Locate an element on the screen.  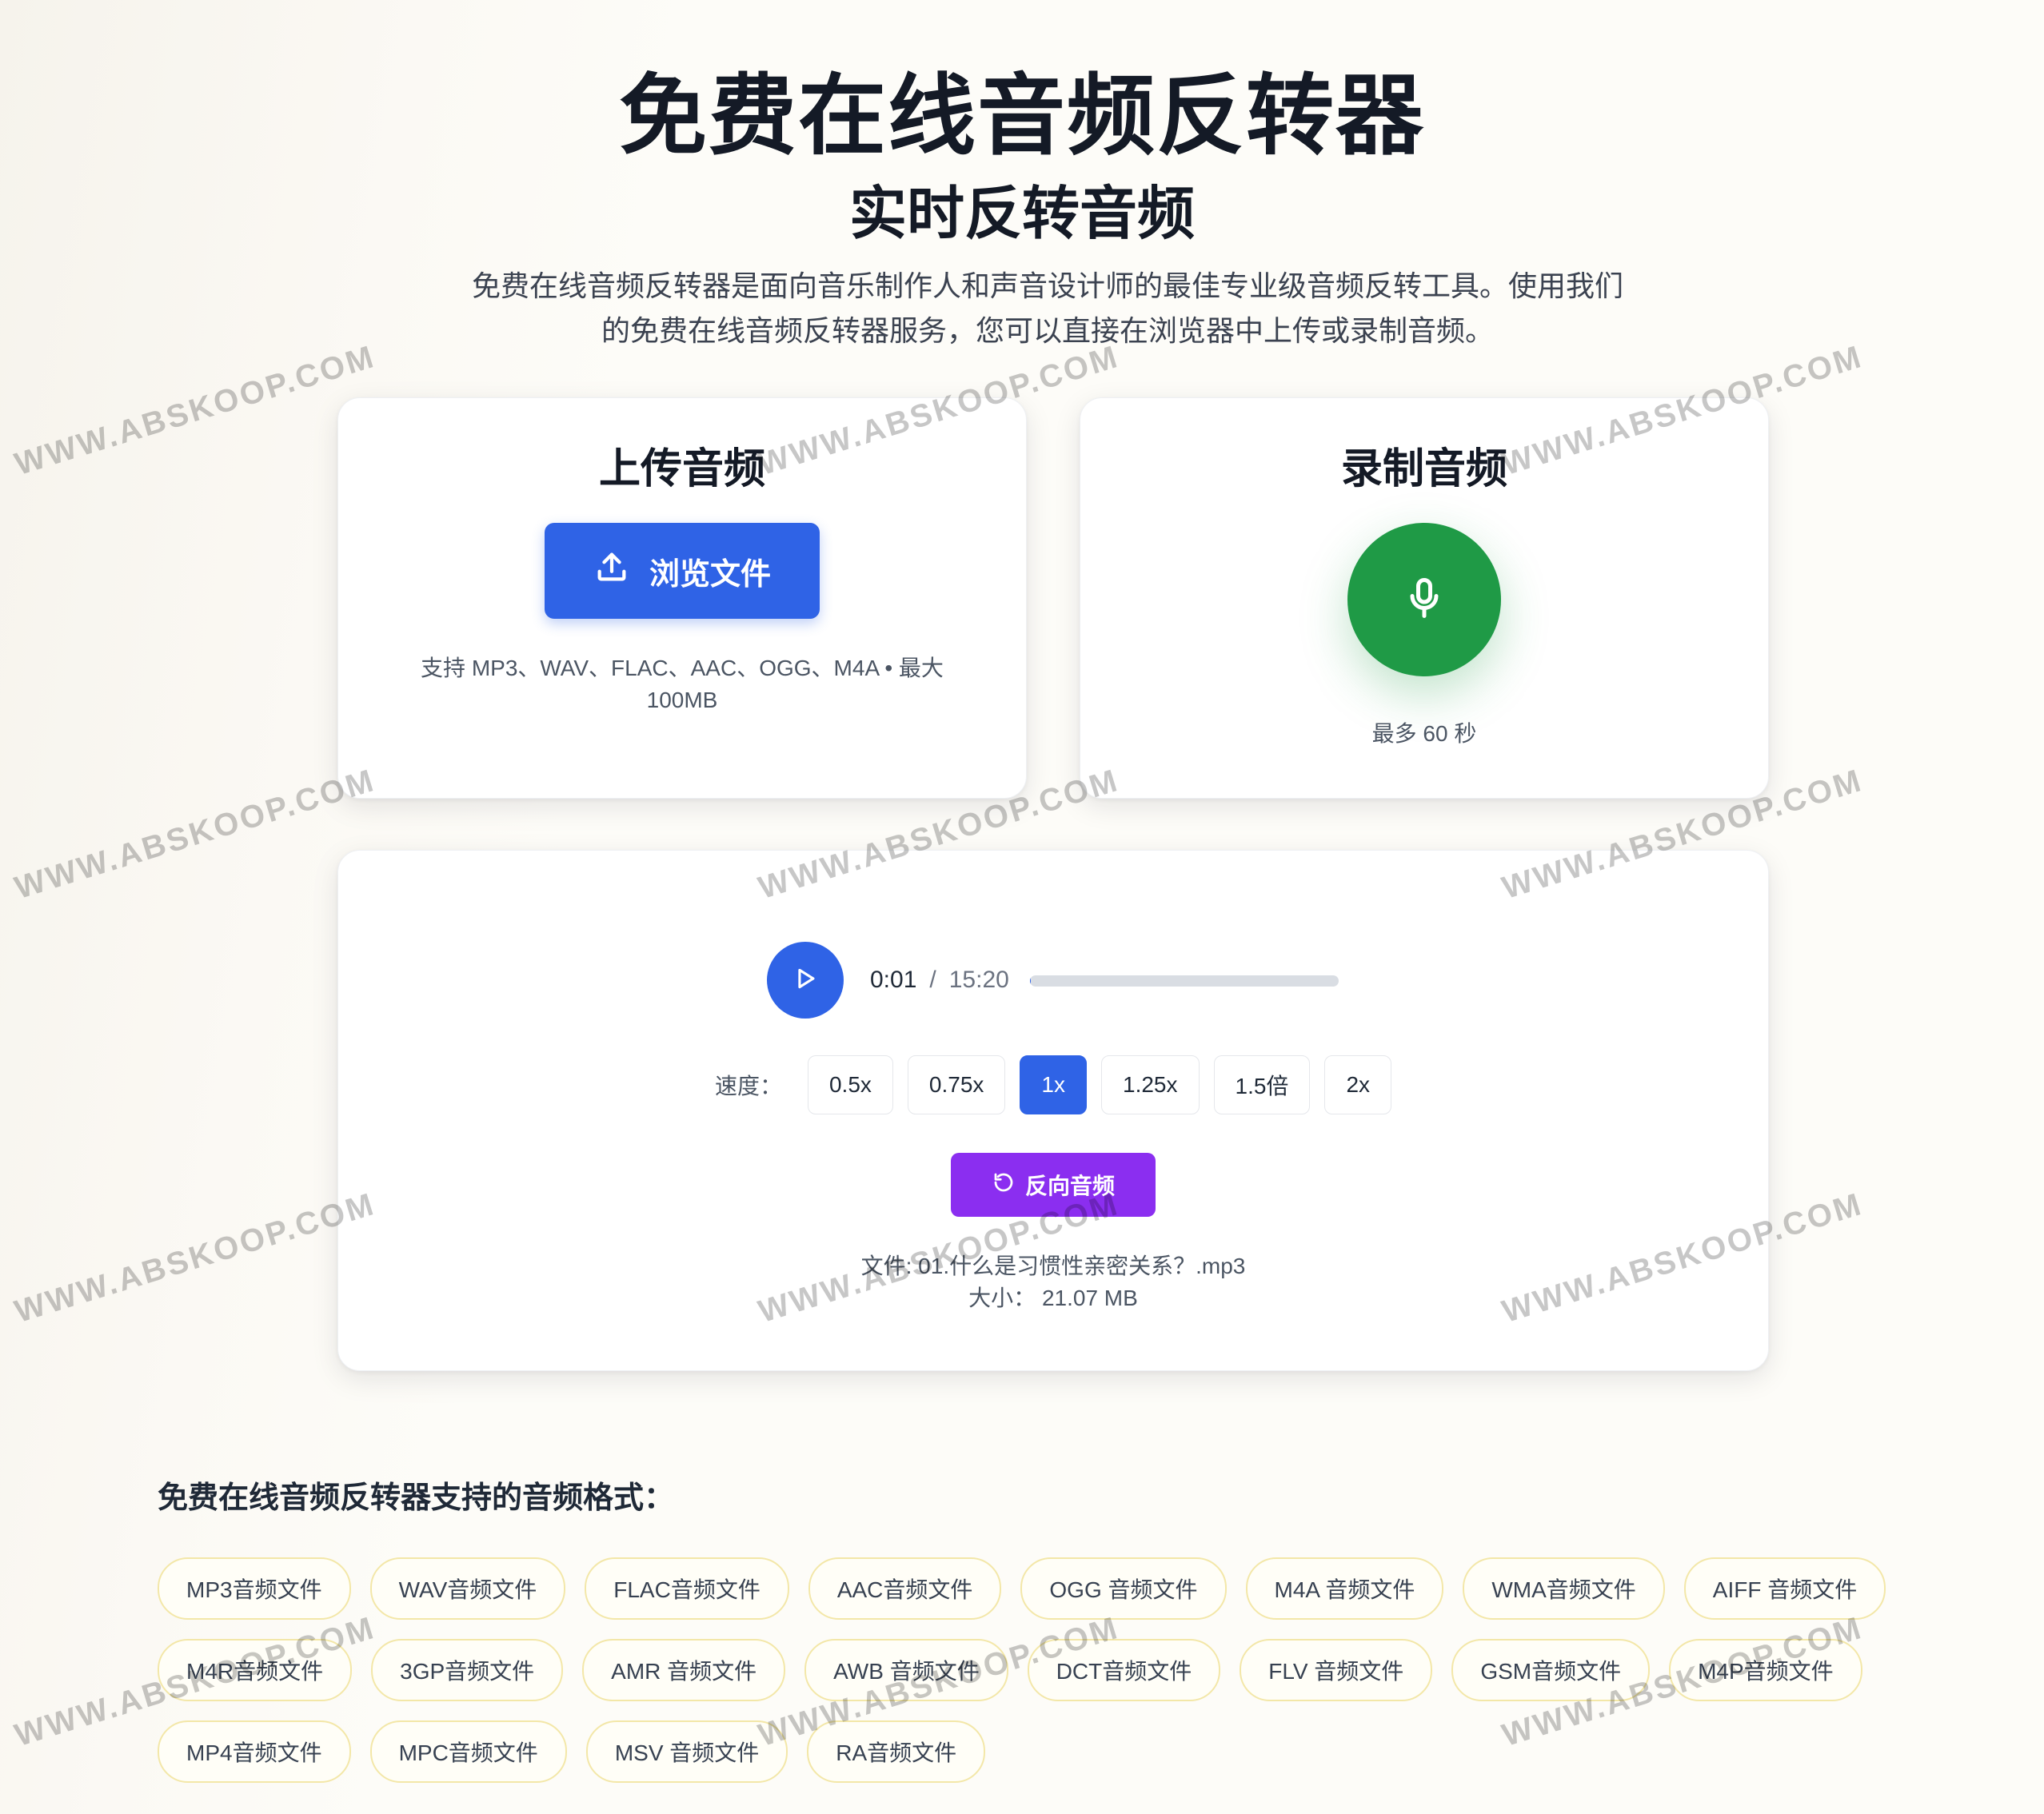
record-button is located at coordinates (1424, 599).